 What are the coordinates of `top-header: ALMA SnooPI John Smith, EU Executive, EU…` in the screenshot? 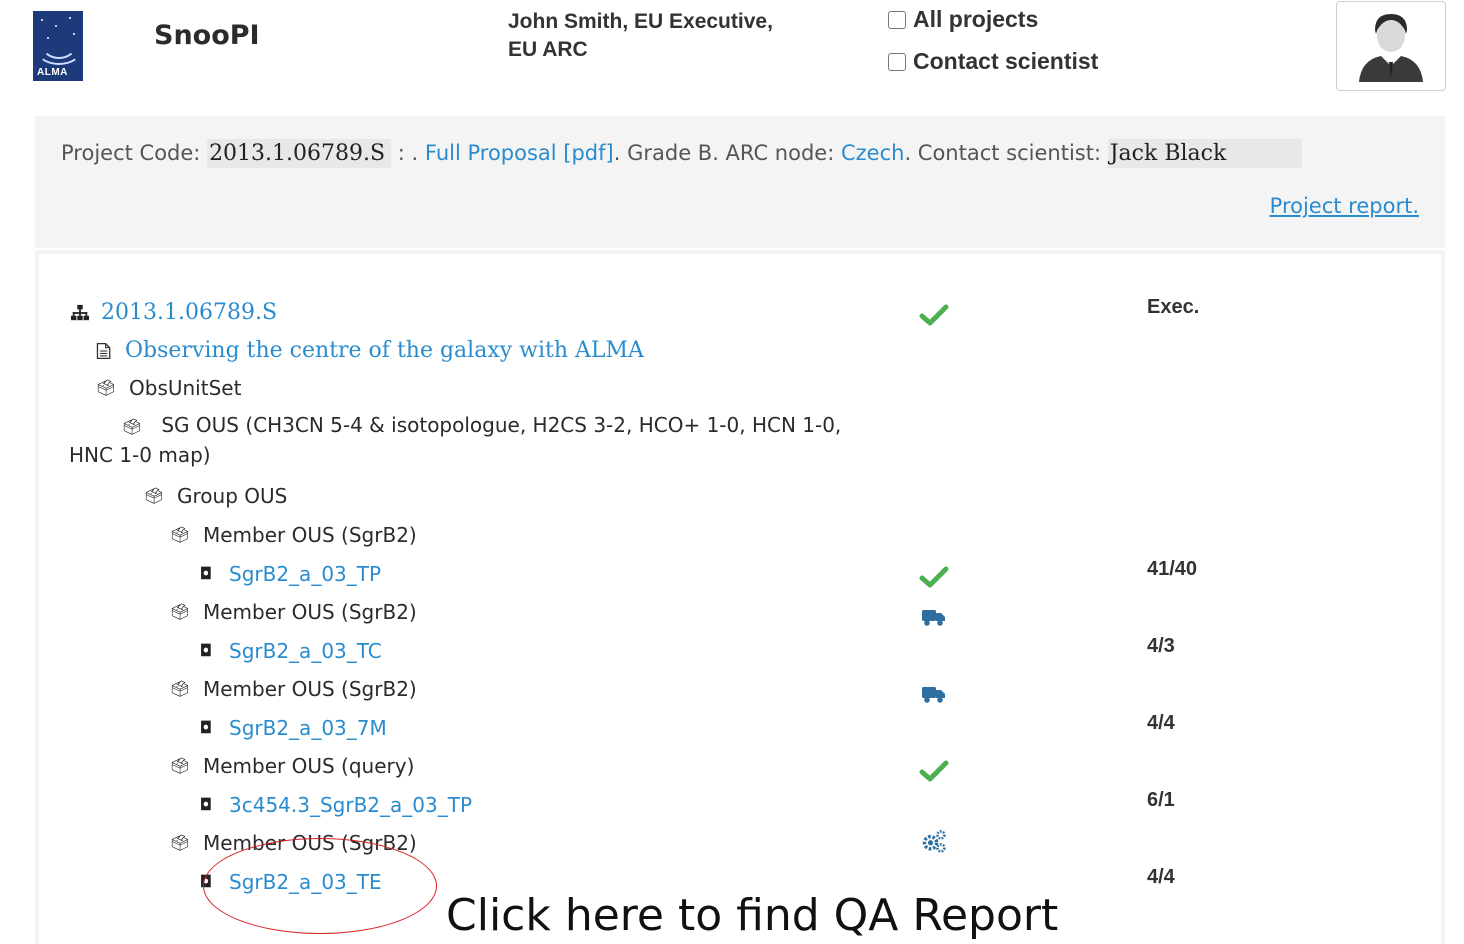 It's located at (732, 48).